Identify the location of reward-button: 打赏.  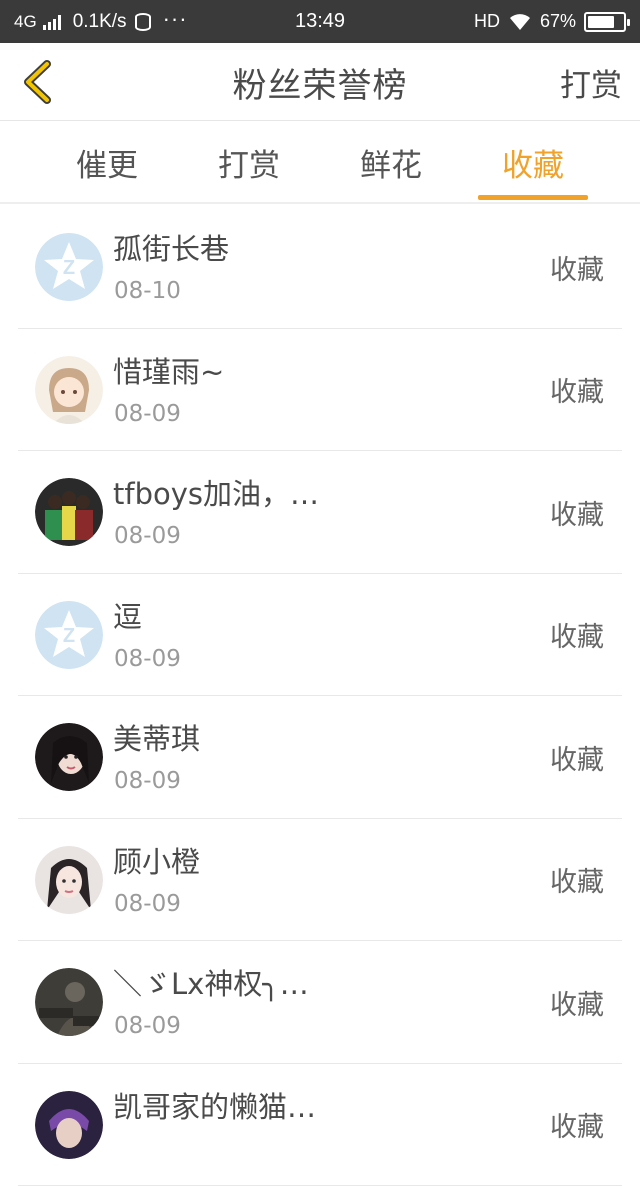
(591, 82).